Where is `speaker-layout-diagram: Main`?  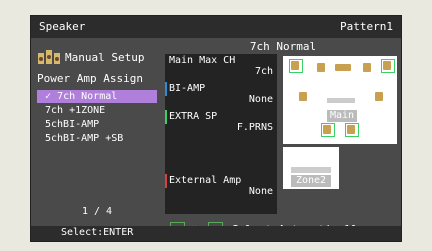
speaker-layout-diagram: Main is located at coordinates (340, 100).